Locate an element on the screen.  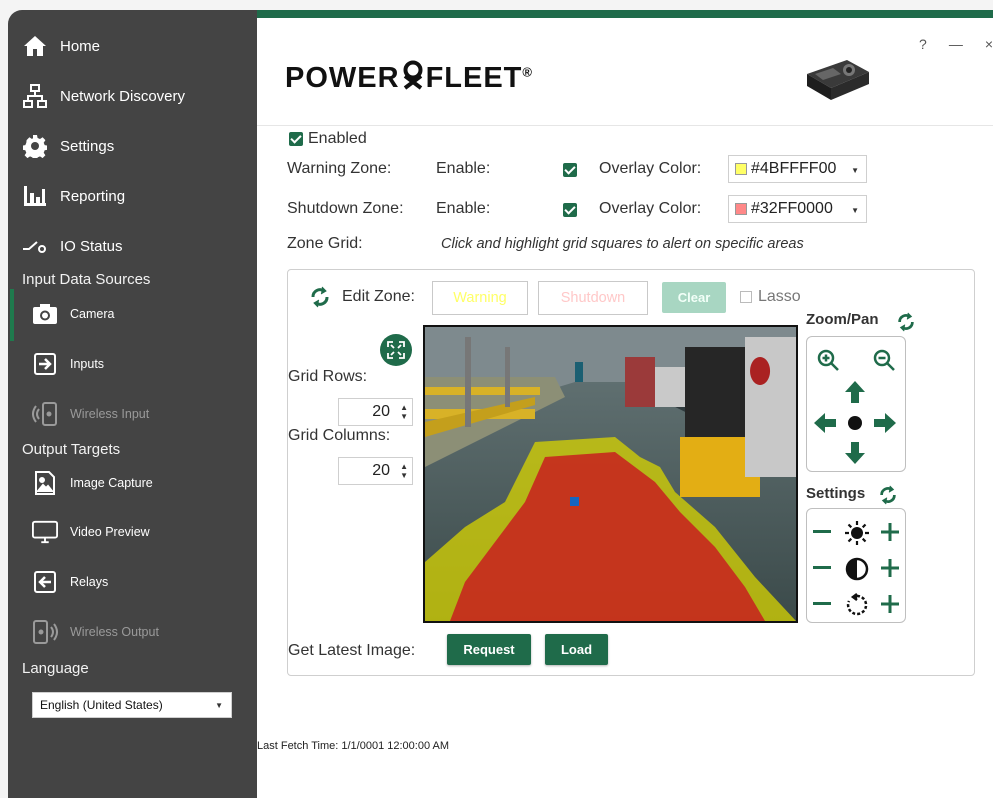
shutdown-enable-label: Enable: is located at coordinates (463, 208).